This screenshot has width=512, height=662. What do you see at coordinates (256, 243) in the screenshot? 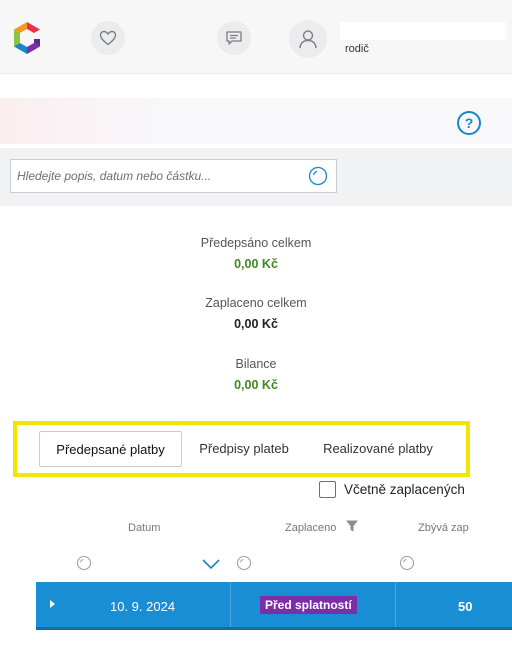
I see `prescribed-total-label: Předepsáno celkem` at bounding box center [256, 243].